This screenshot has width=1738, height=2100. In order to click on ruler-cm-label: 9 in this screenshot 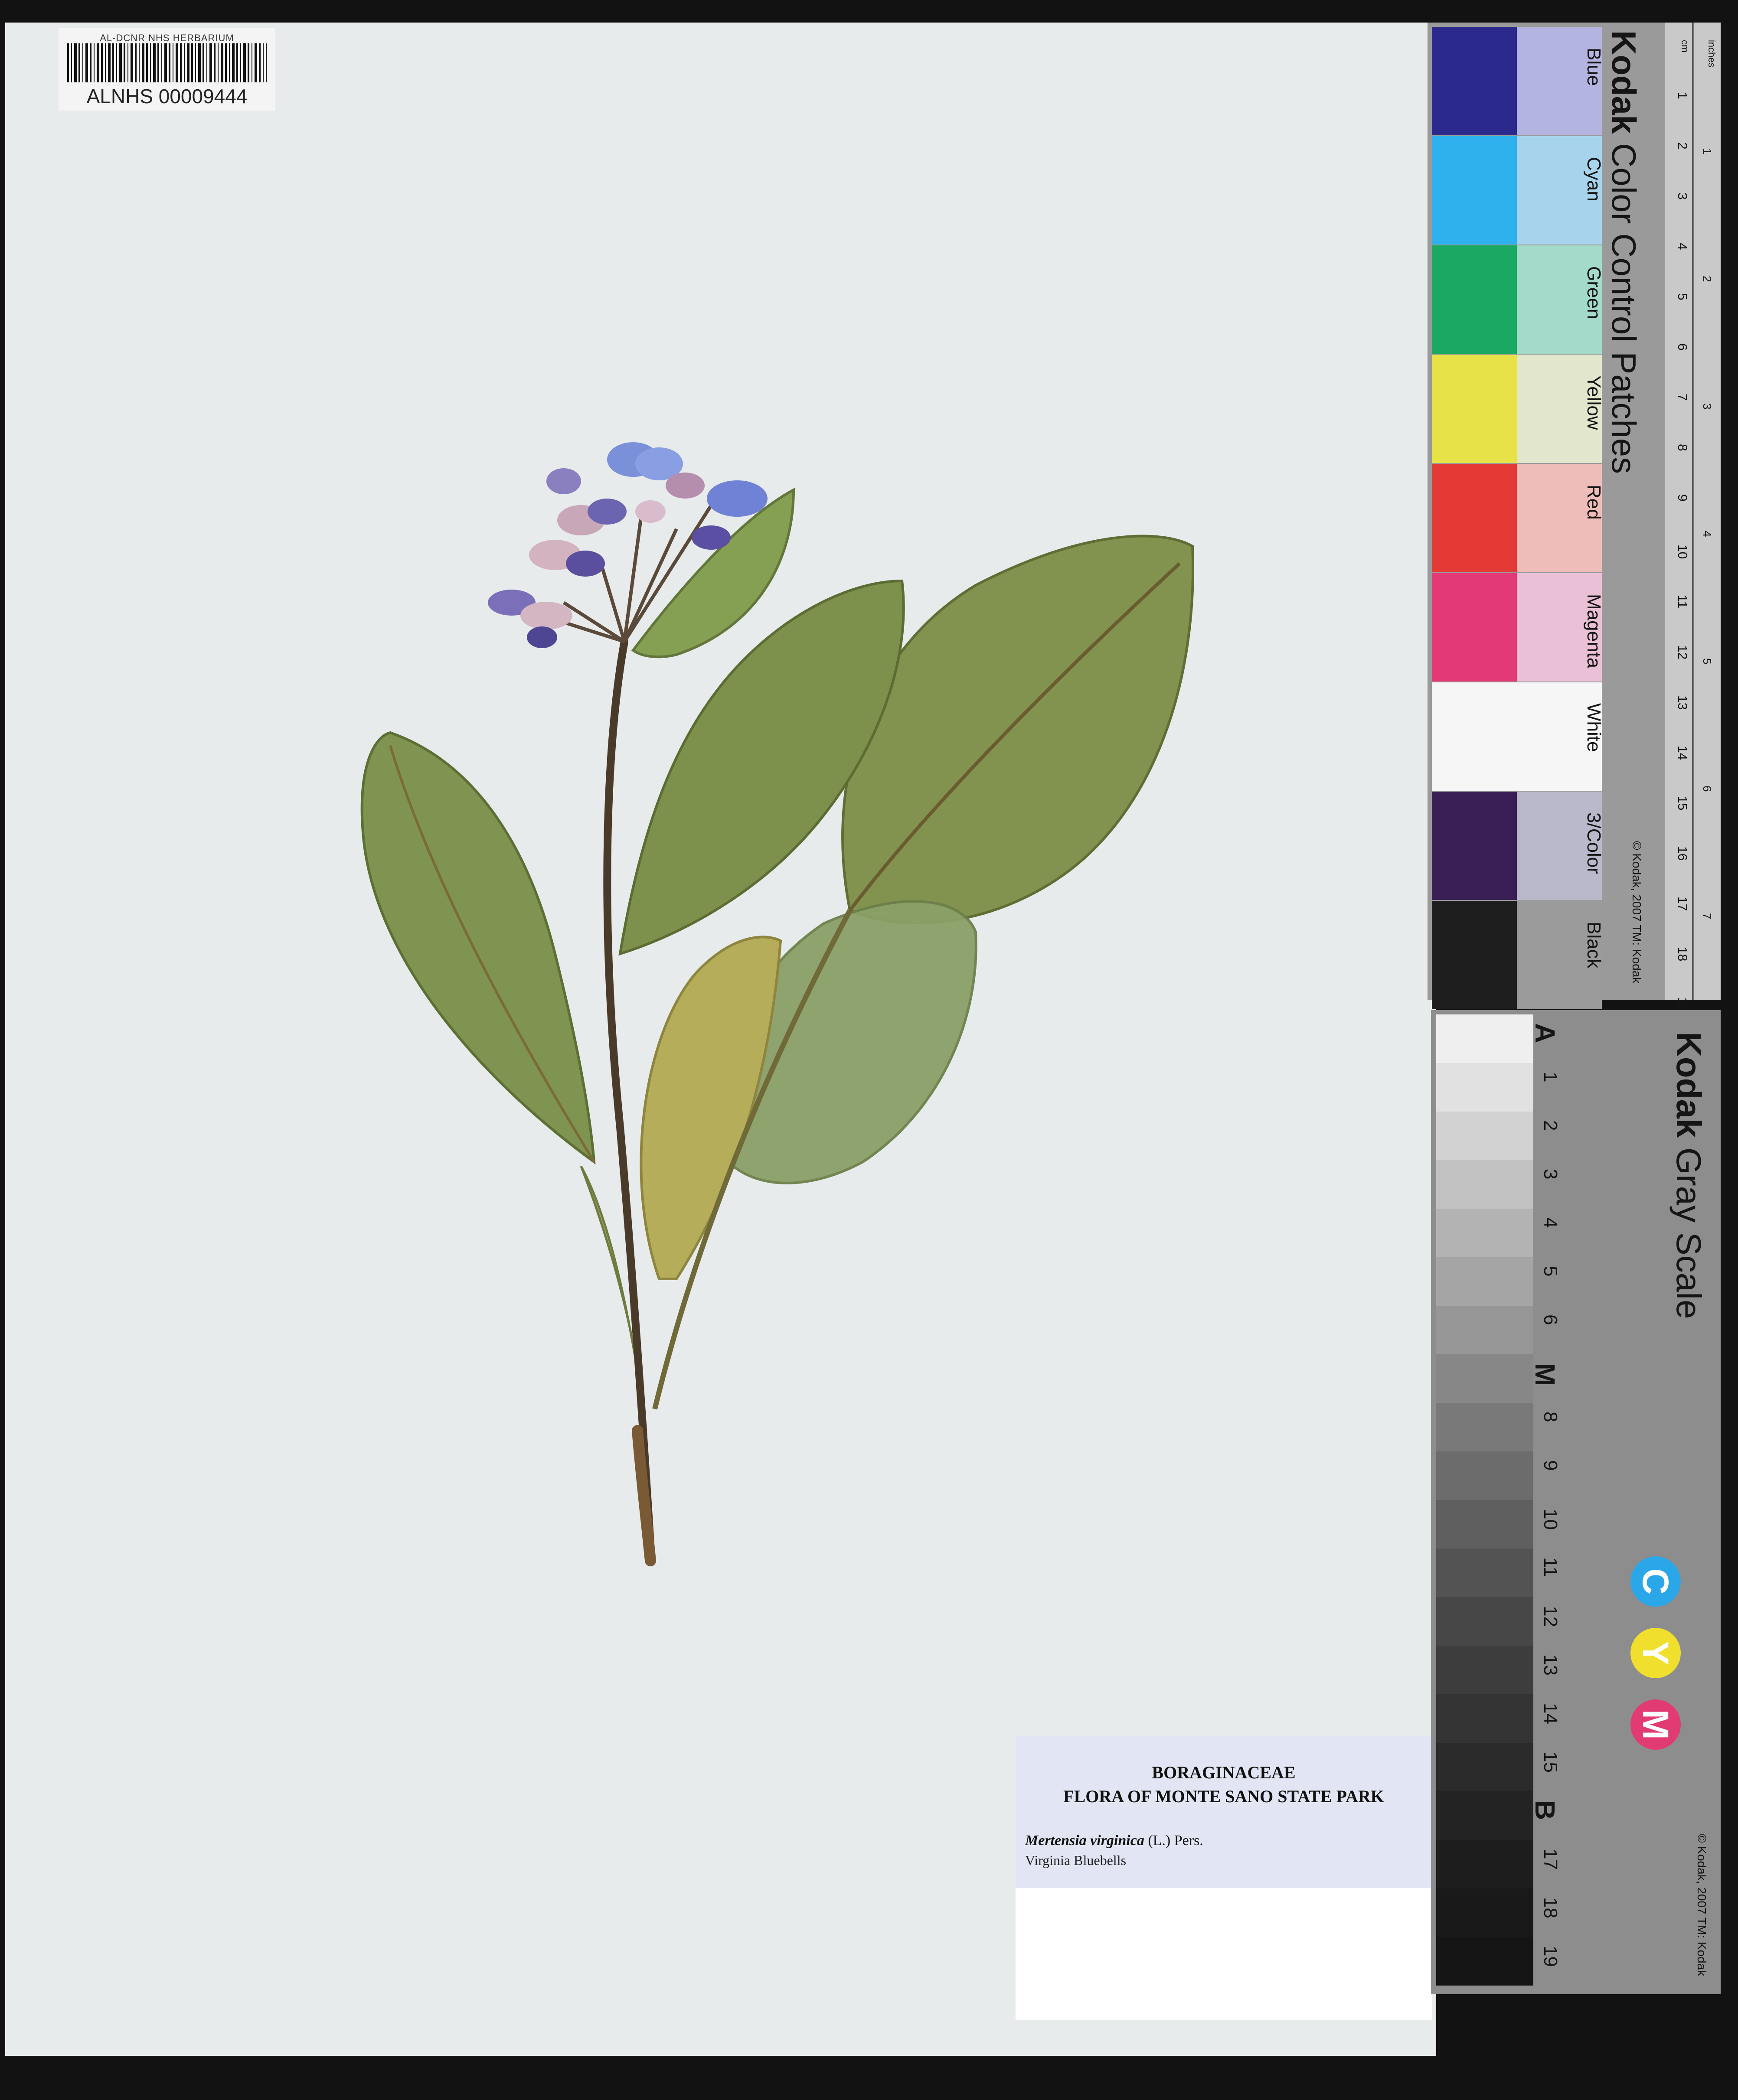, I will do `click(1682, 498)`.